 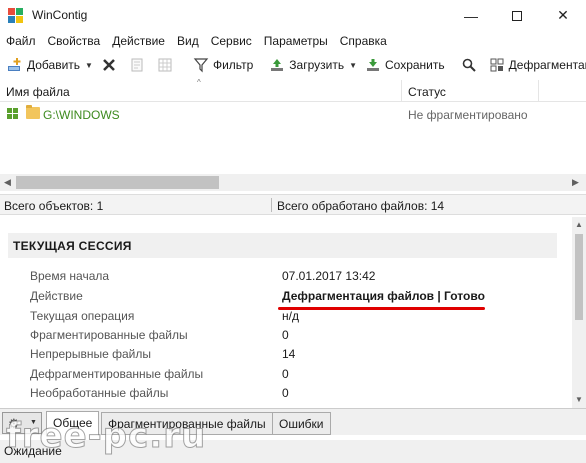 I want to click on total-processed: Всего обработано файлов: 14, so click(x=361, y=206).